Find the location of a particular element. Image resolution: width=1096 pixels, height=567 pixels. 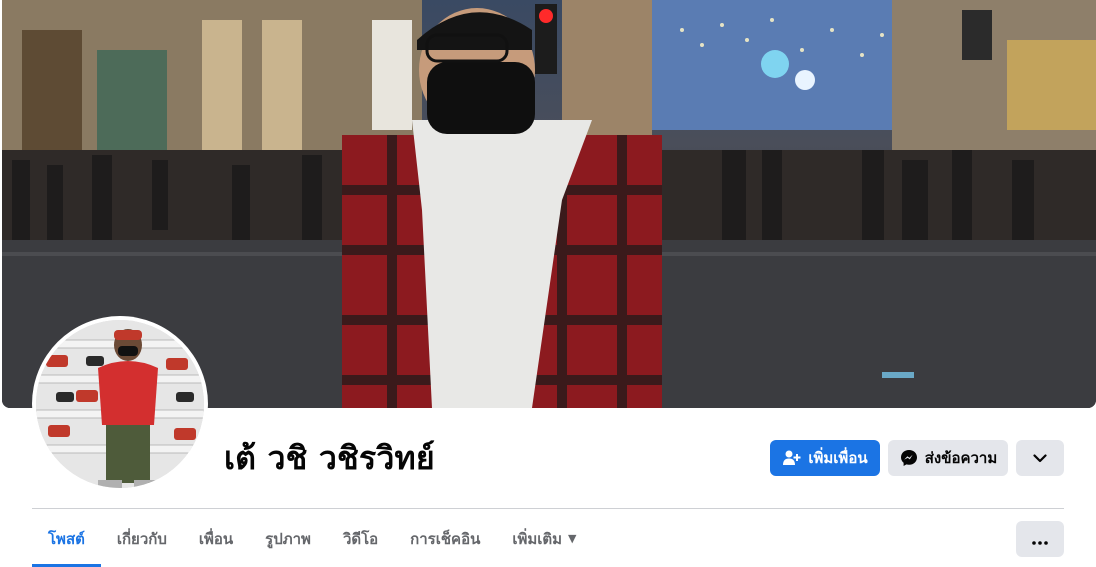

tab-label: การเช็คอิน is located at coordinates (445, 538).